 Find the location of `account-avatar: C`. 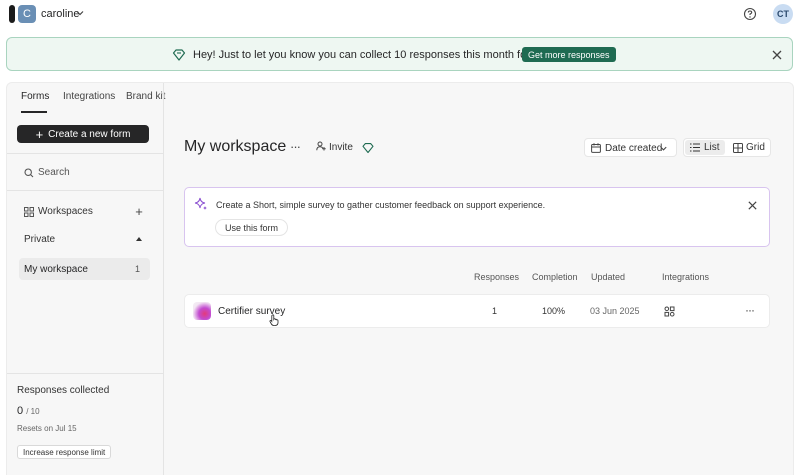

account-avatar: C is located at coordinates (27, 14).